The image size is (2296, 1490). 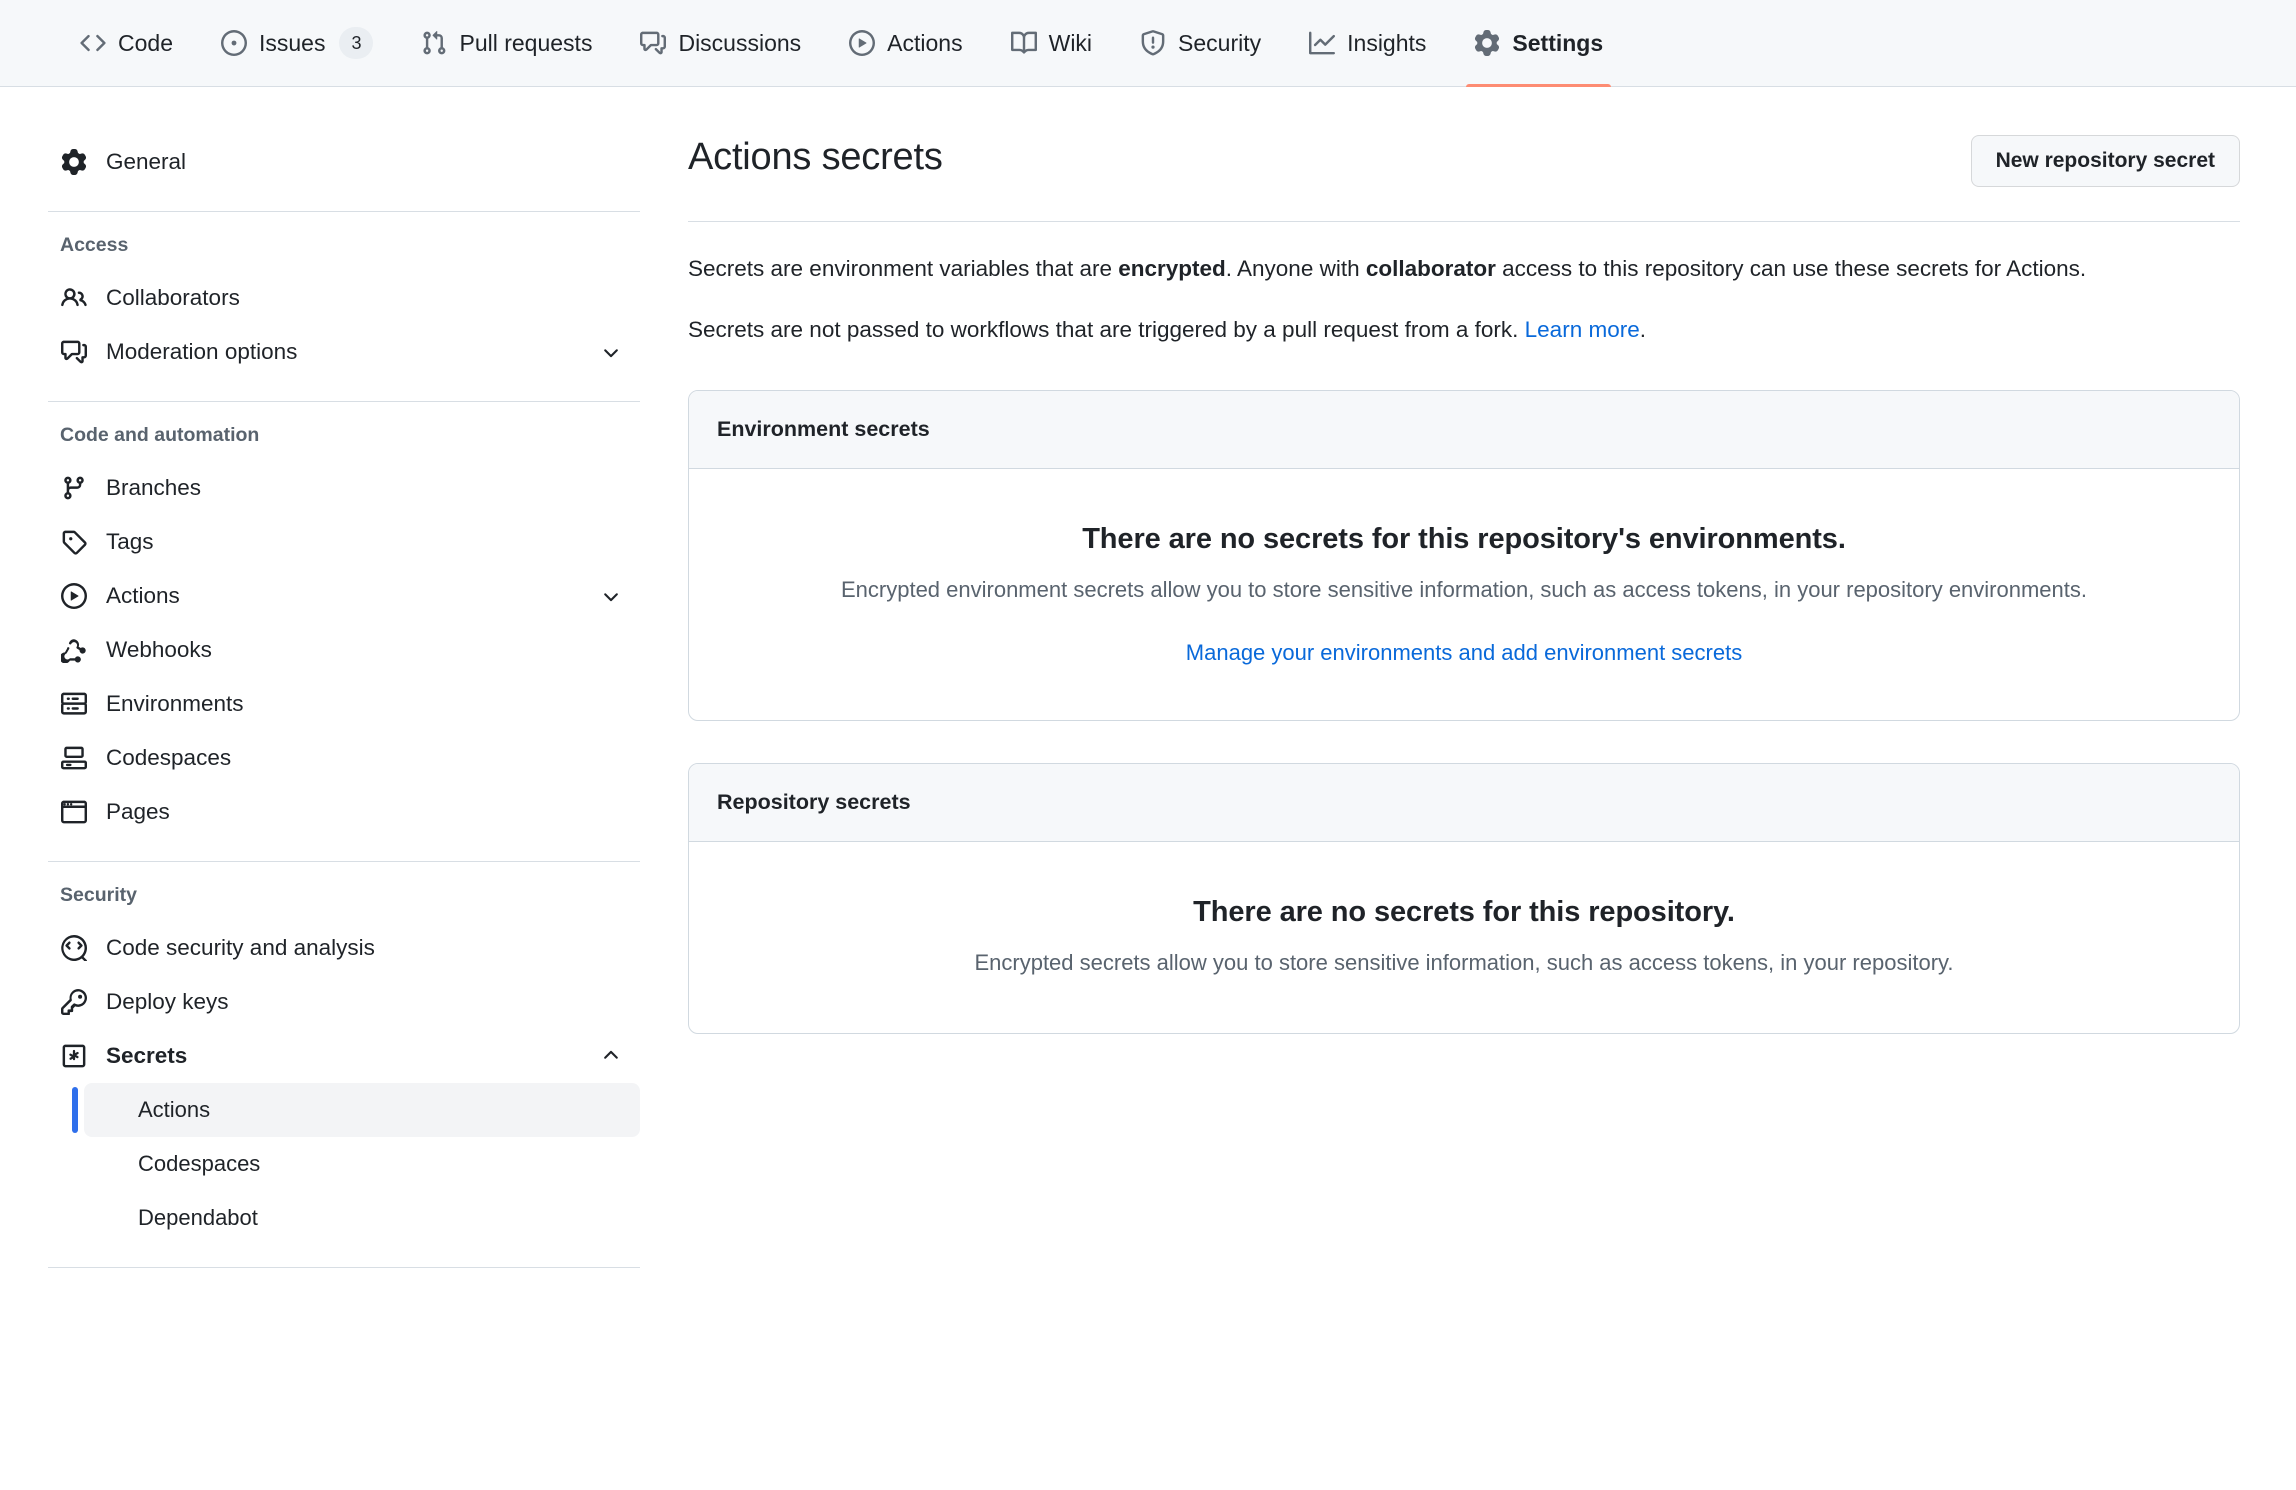 I want to click on sidebar-item-label: Code security and analysis, so click(x=240, y=947).